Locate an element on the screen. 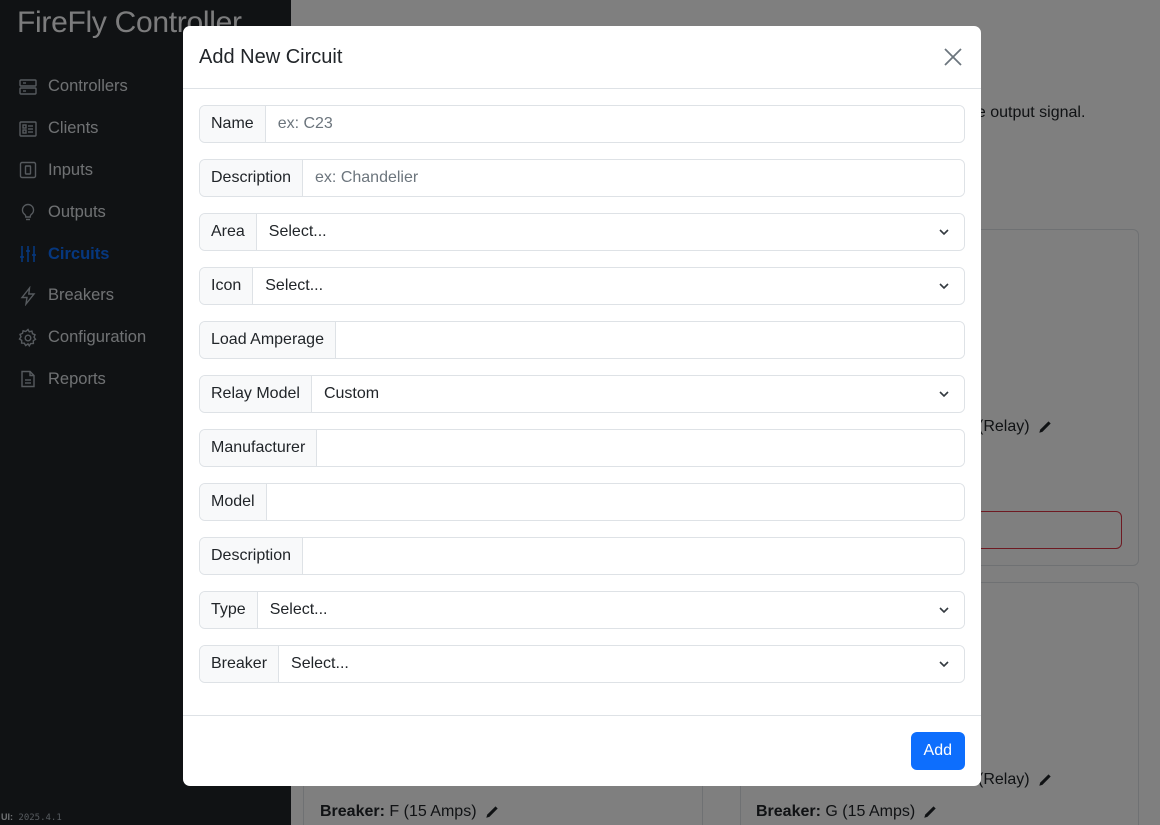 This screenshot has height=825, width=1160. modal-header: Add New Circuit is located at coordinates (582, 57).